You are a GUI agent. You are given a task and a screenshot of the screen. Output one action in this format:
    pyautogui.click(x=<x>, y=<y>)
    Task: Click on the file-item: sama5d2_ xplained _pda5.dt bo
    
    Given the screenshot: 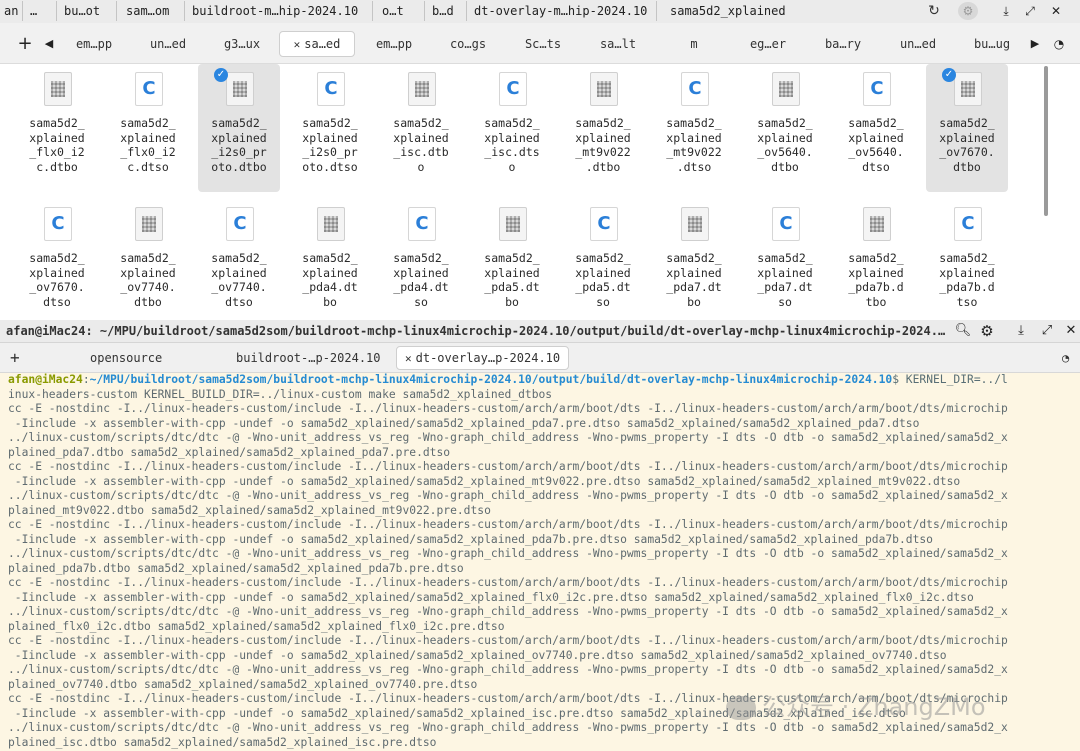 What is the action you would take?
    pyautogui.click(x=512, y=259)
    